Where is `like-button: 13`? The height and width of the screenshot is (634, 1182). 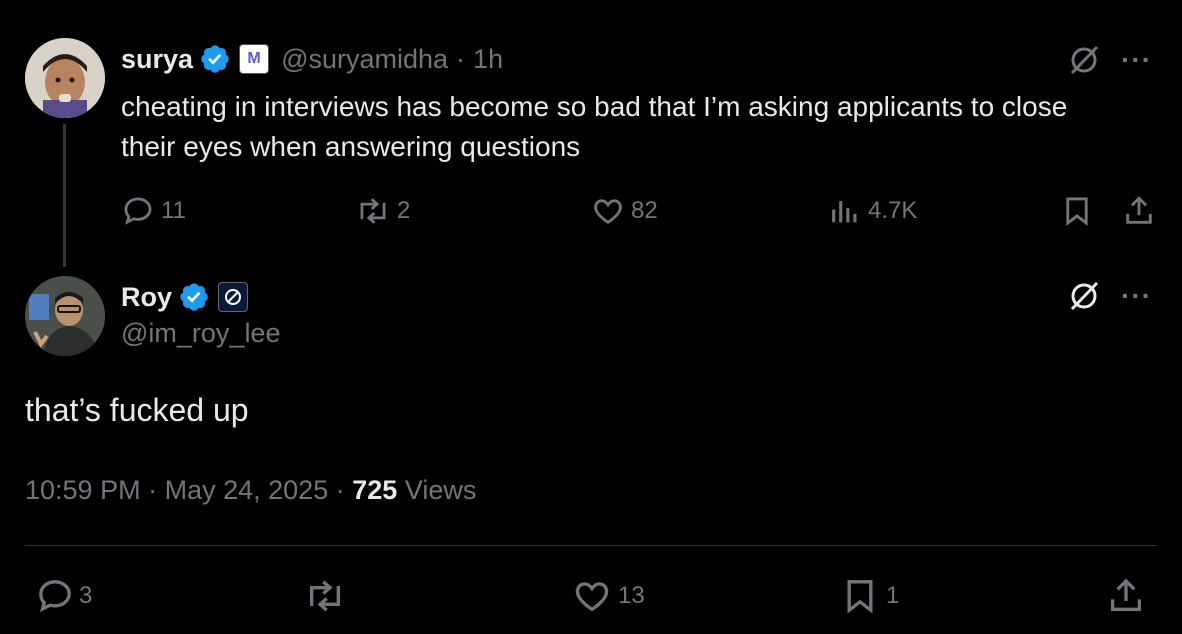 like-button: 13 is located at coordinates (608, 596).